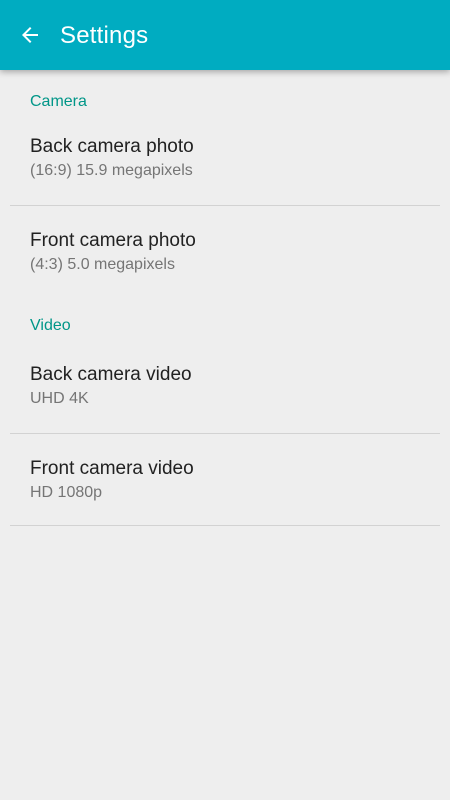 Image resolution: width=450 pixels, height=800 pixels. I want to click on divider, so click(225, 525).